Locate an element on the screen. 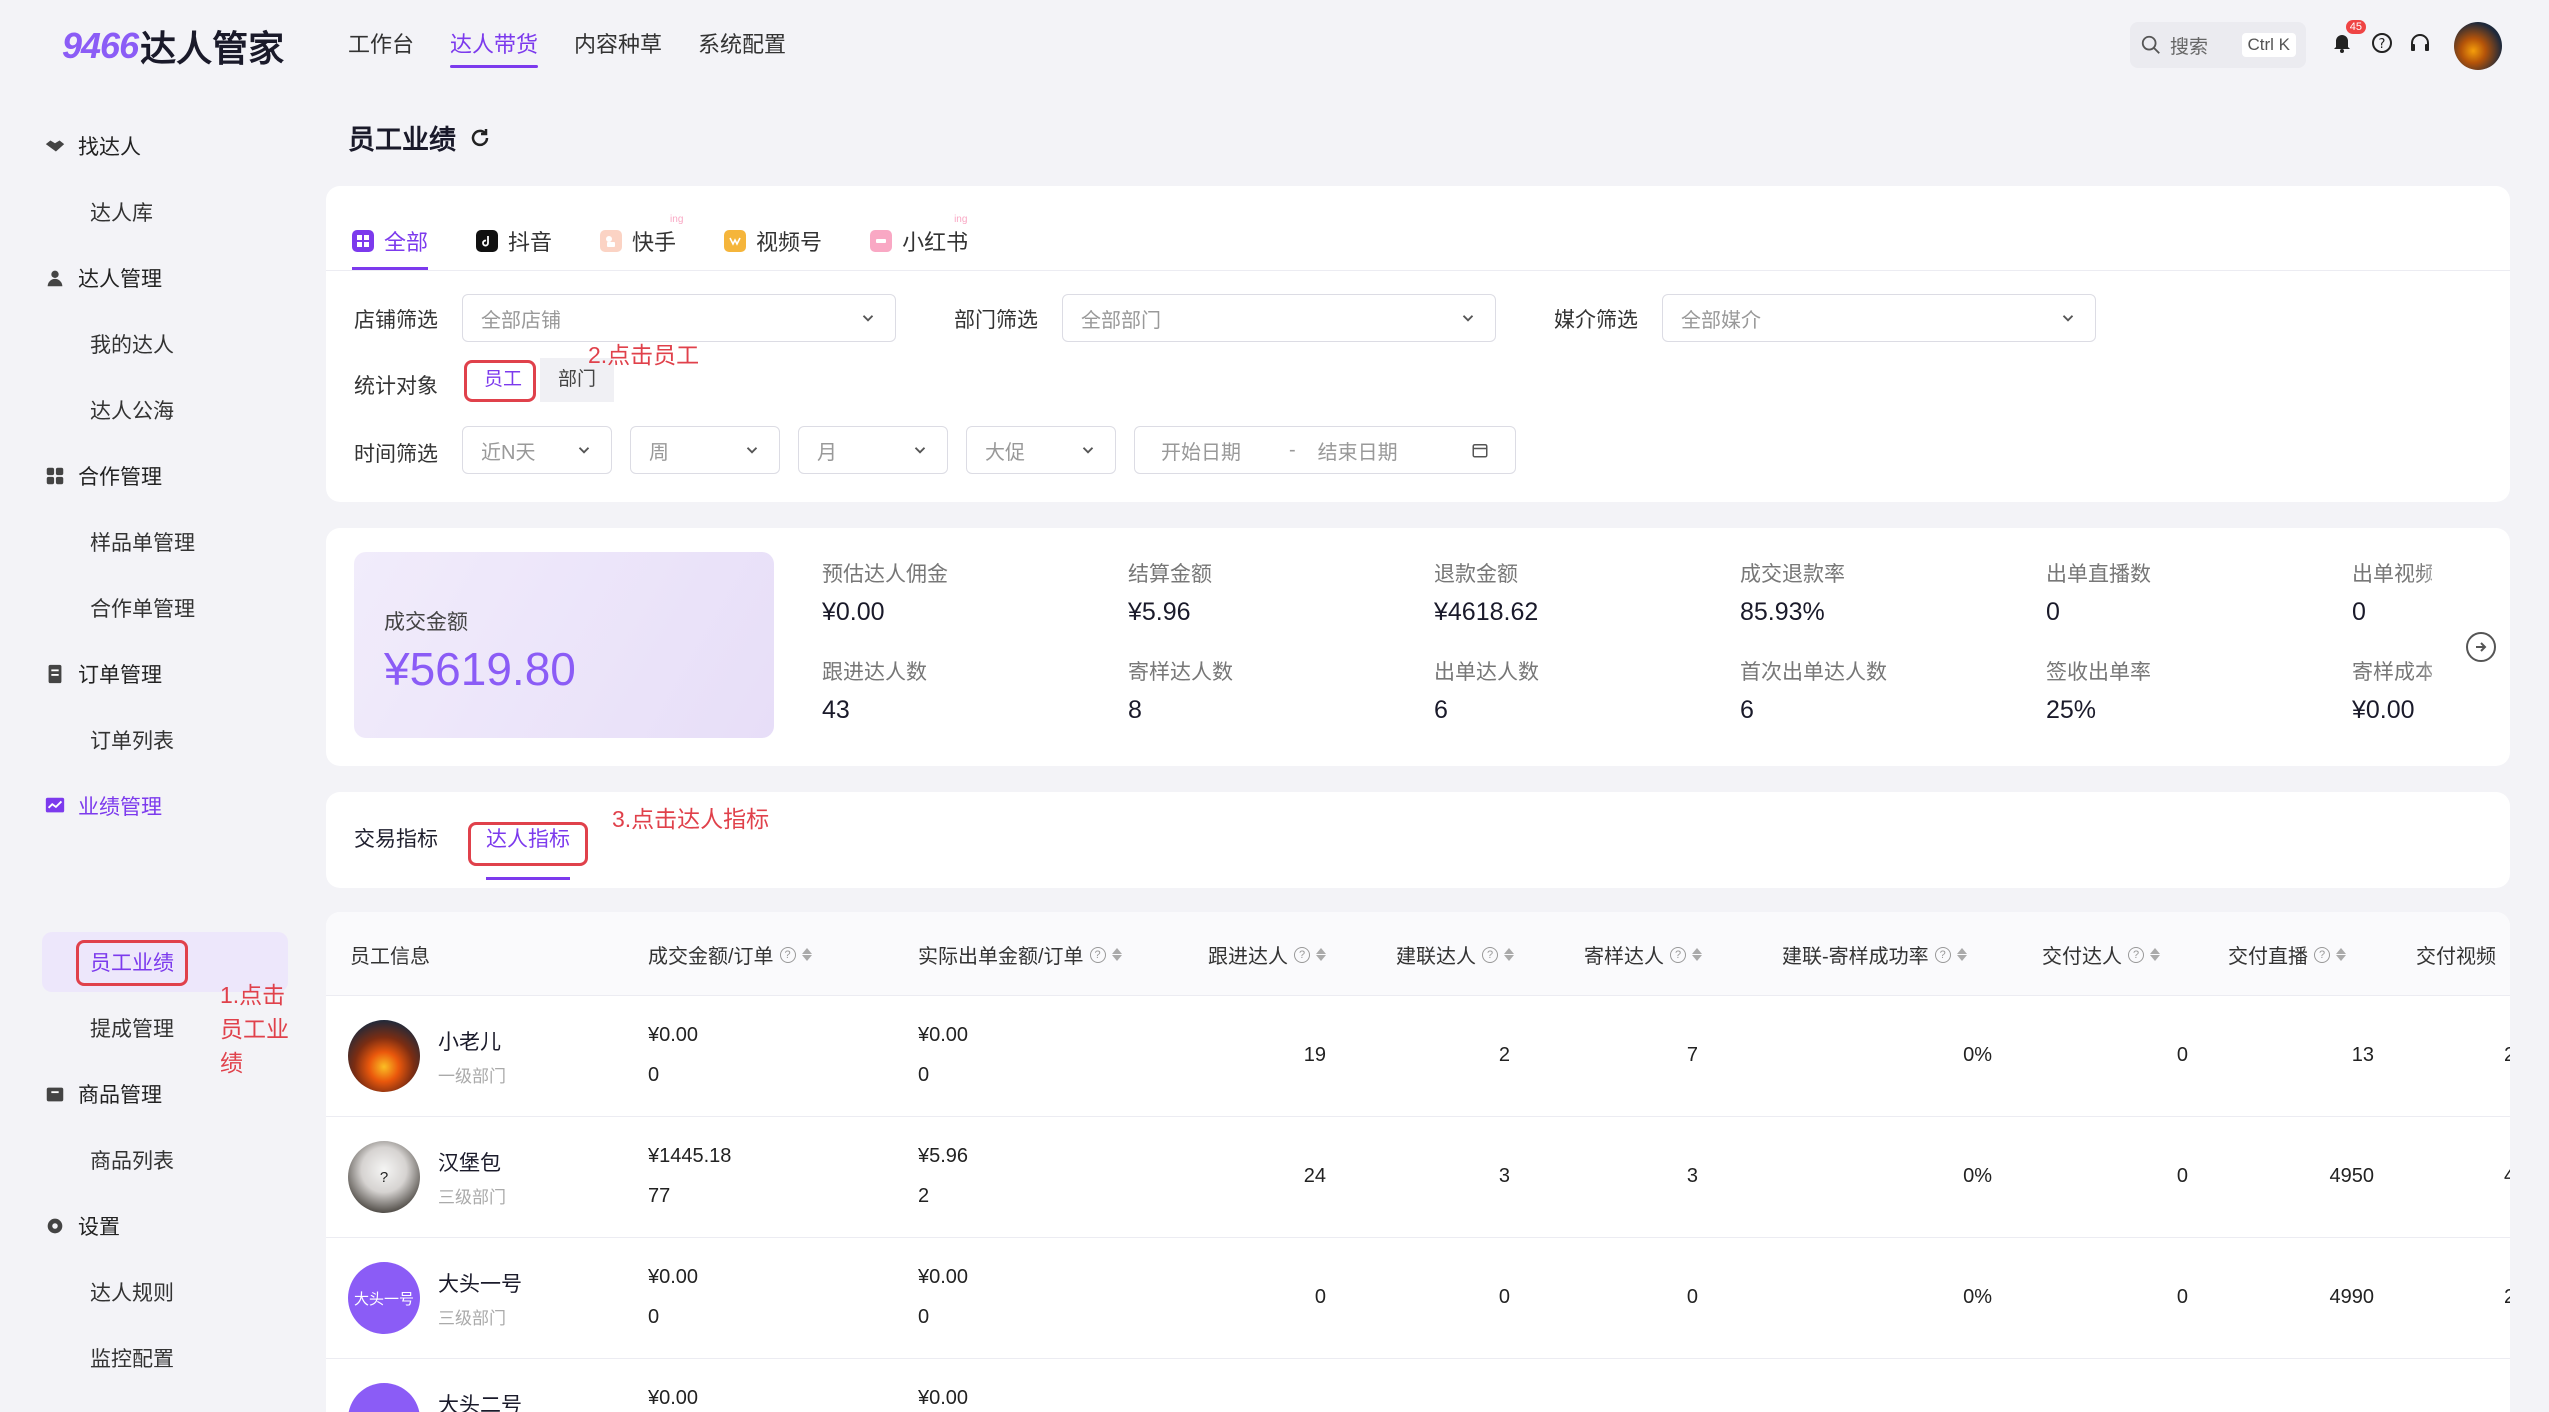  tab-xiaohongshu: 小红书 ing is located at coordinates (919, 241).